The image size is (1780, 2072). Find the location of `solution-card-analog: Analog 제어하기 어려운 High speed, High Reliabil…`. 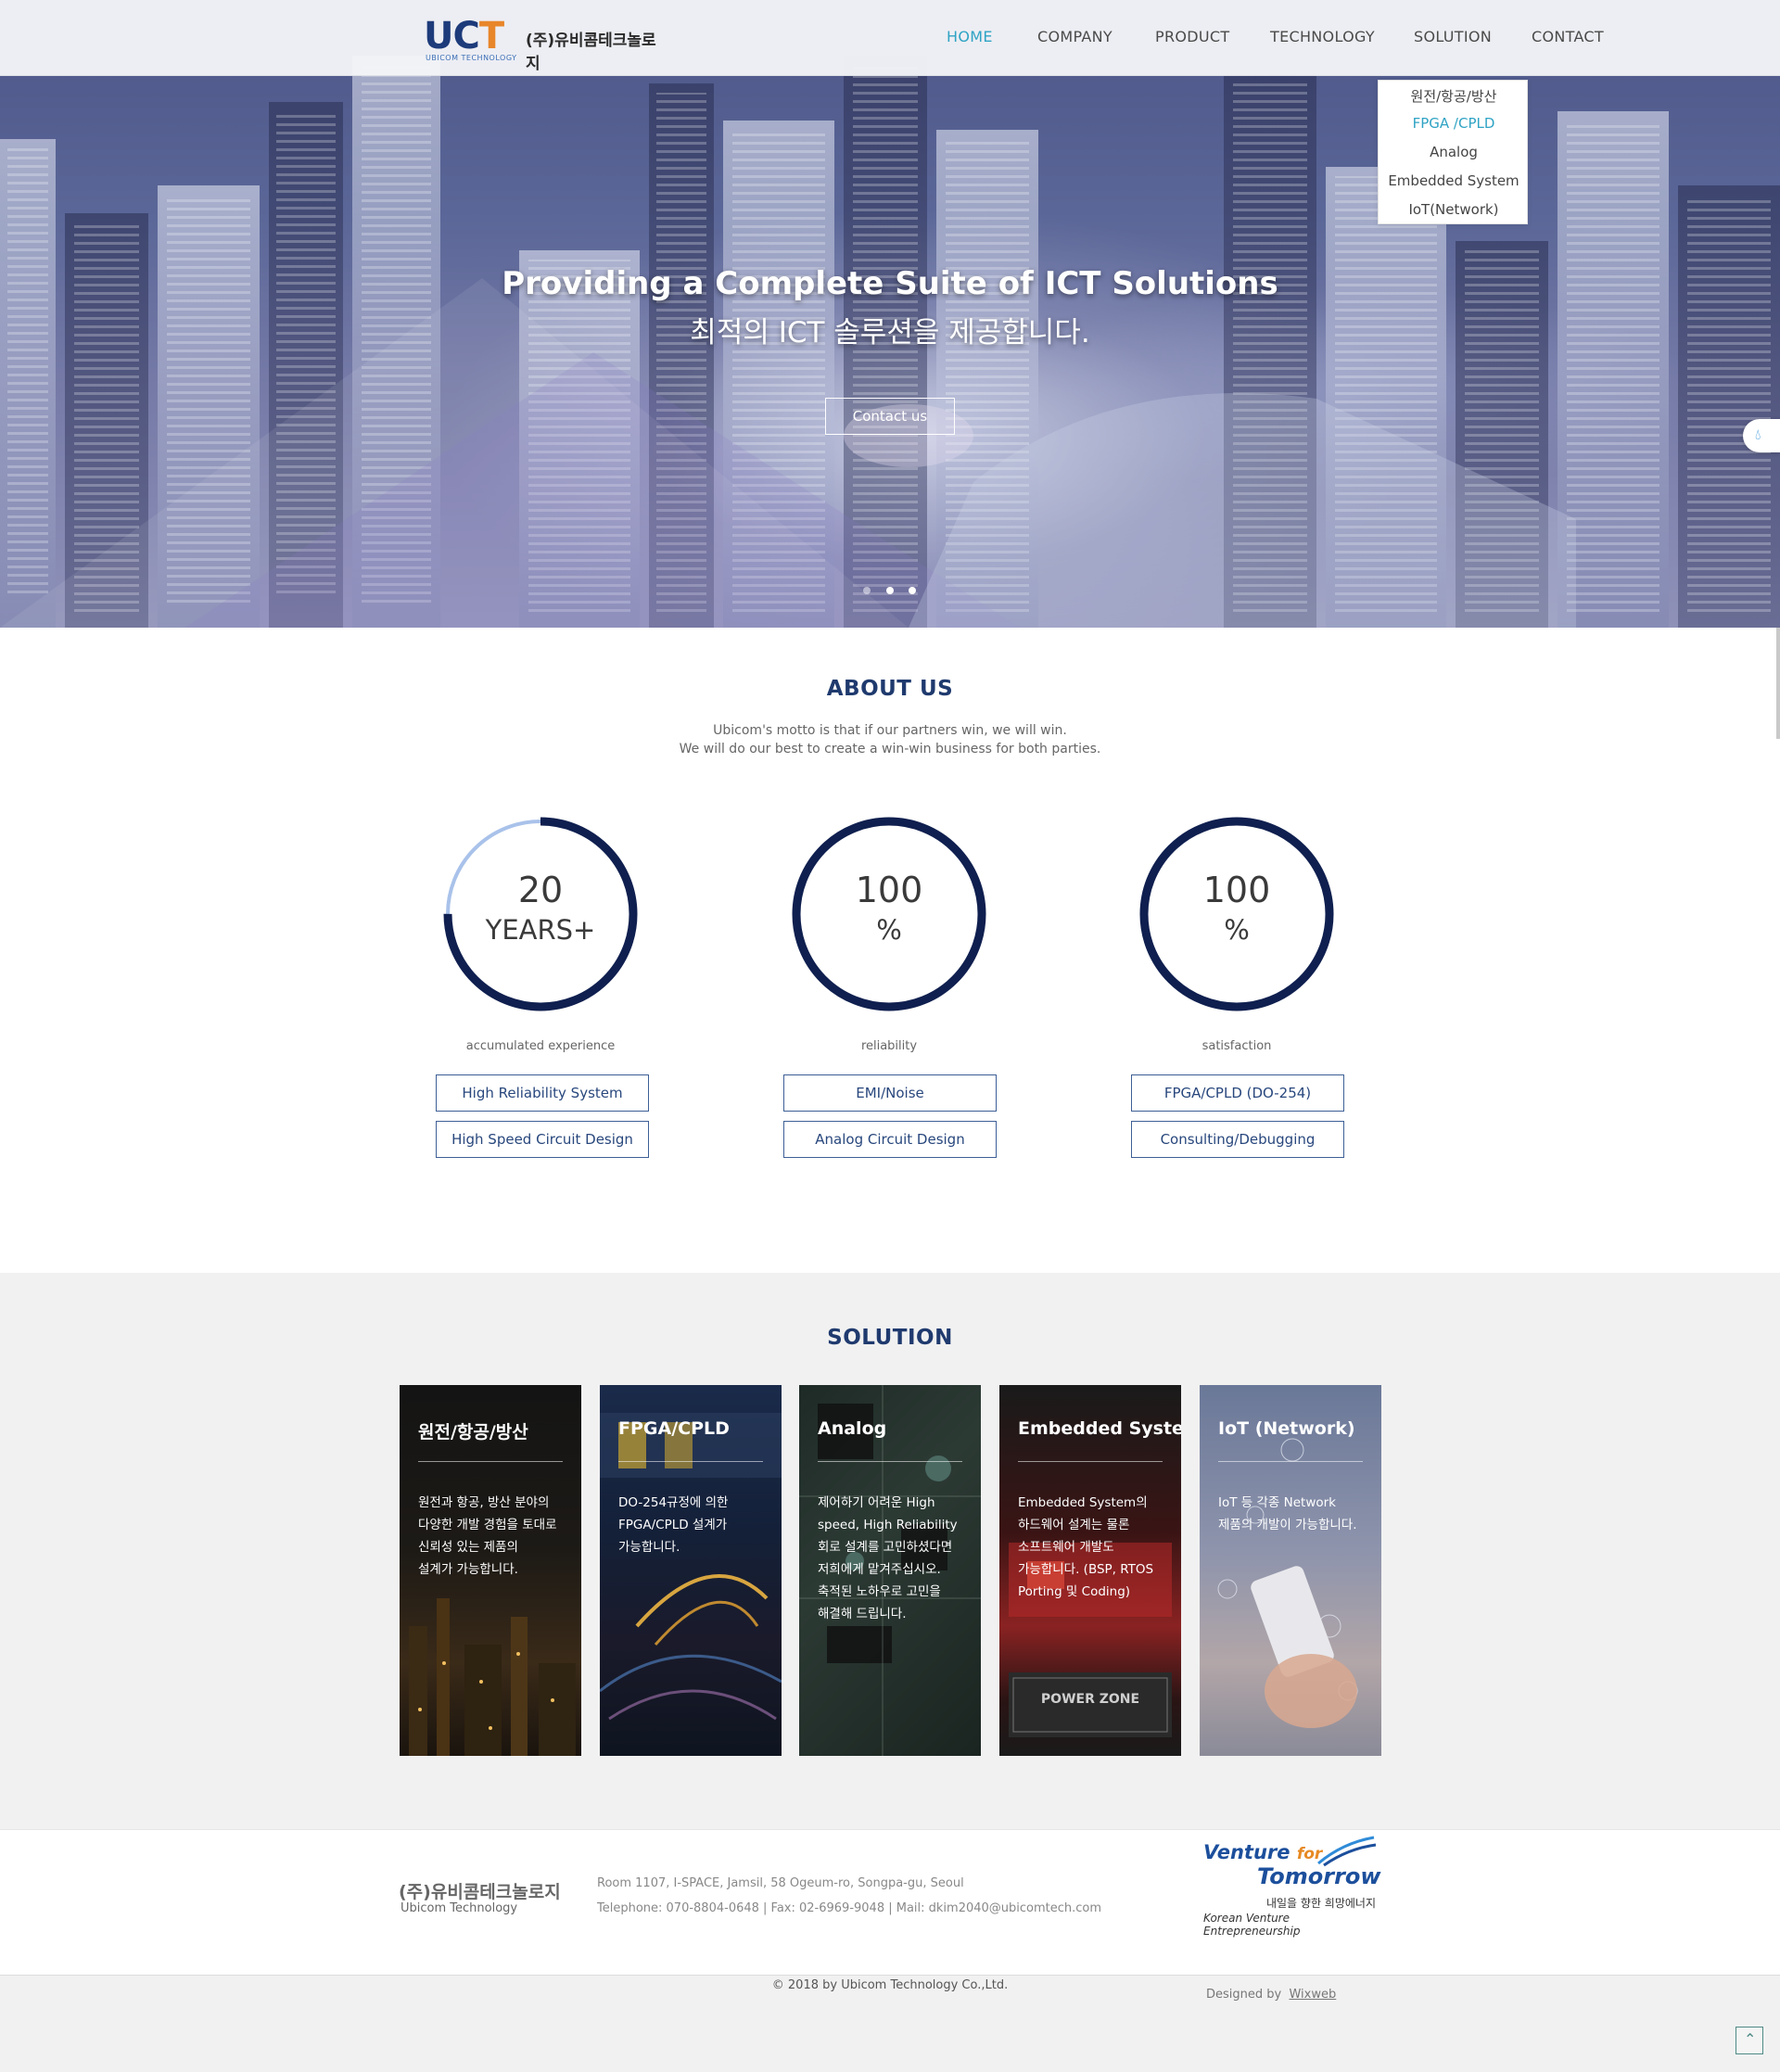

solution-card-analog: Analog 제어하기 어려운 High speed, High Reliabil… is located at coordinates (890, 1571).